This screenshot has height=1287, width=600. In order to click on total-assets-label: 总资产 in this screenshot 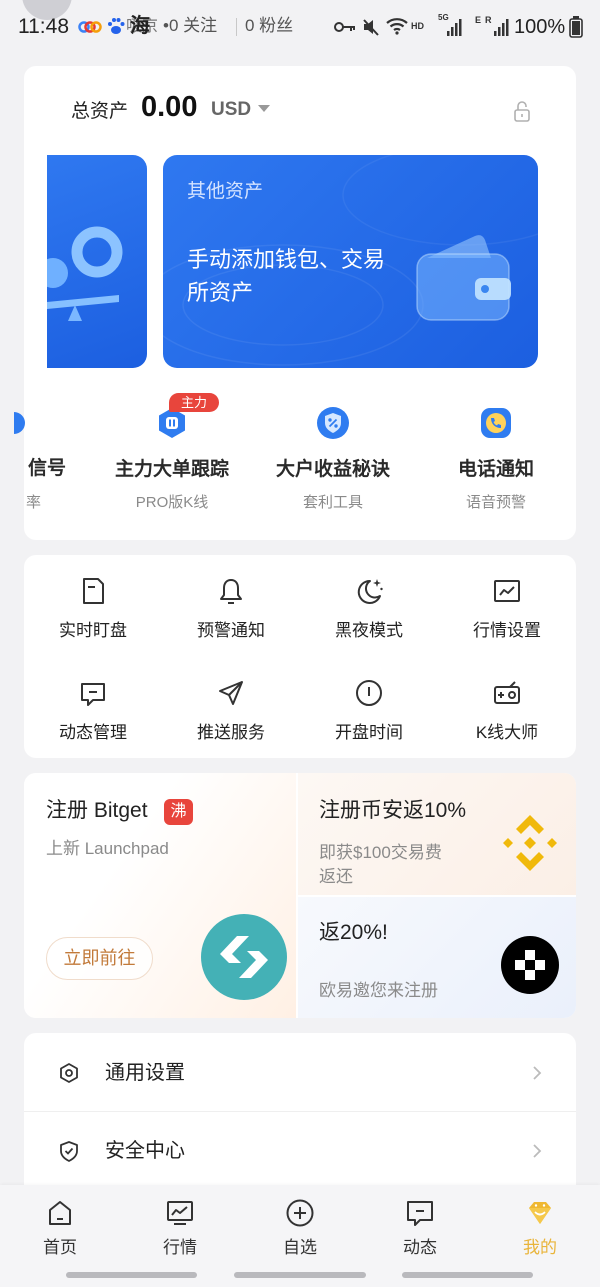, I will do `click(100, 111)`.